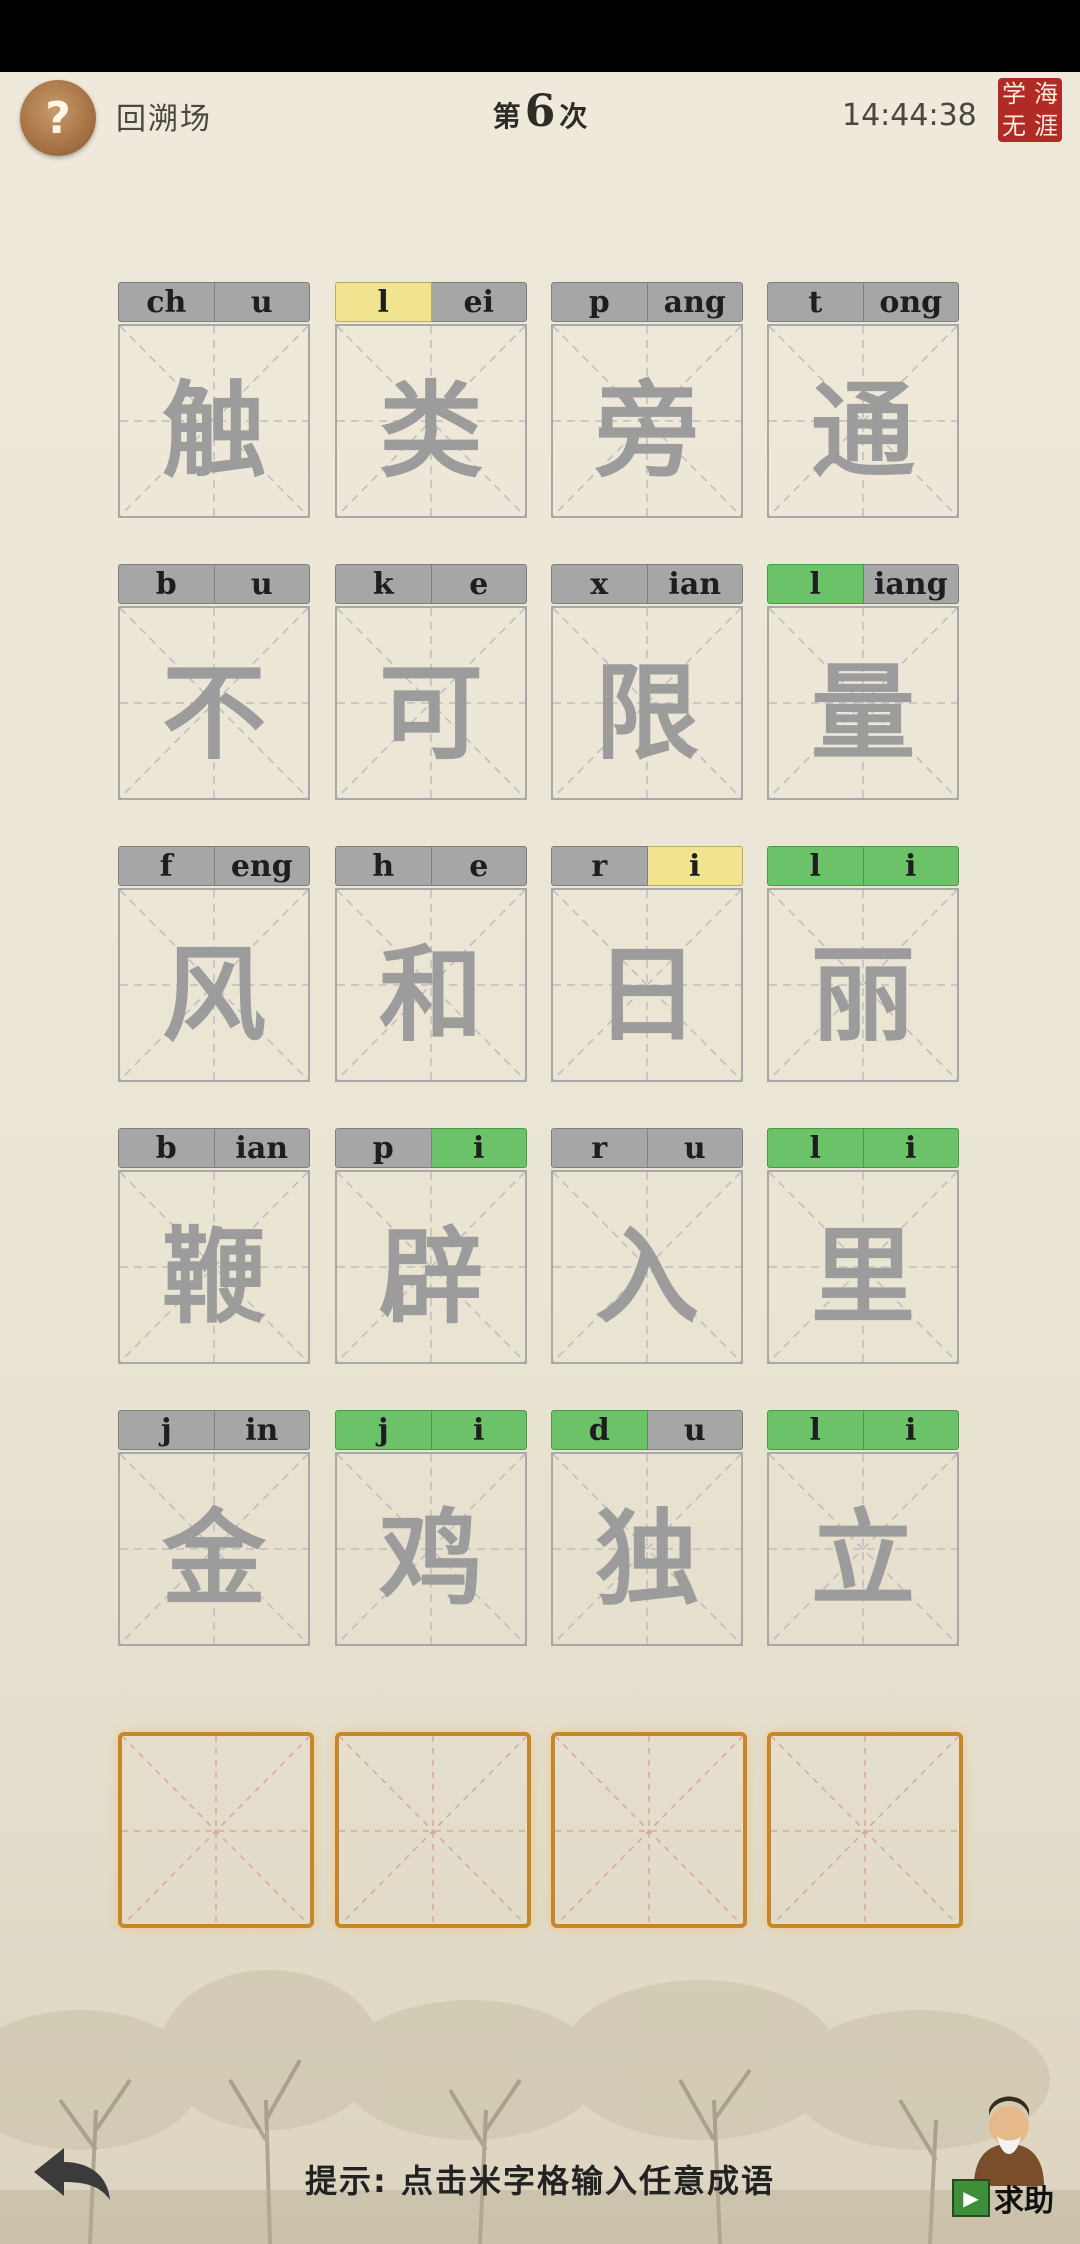 This screenshot has width=1080, height=2244. I want to click on rice-grid-box: 类, so click(431, 421).